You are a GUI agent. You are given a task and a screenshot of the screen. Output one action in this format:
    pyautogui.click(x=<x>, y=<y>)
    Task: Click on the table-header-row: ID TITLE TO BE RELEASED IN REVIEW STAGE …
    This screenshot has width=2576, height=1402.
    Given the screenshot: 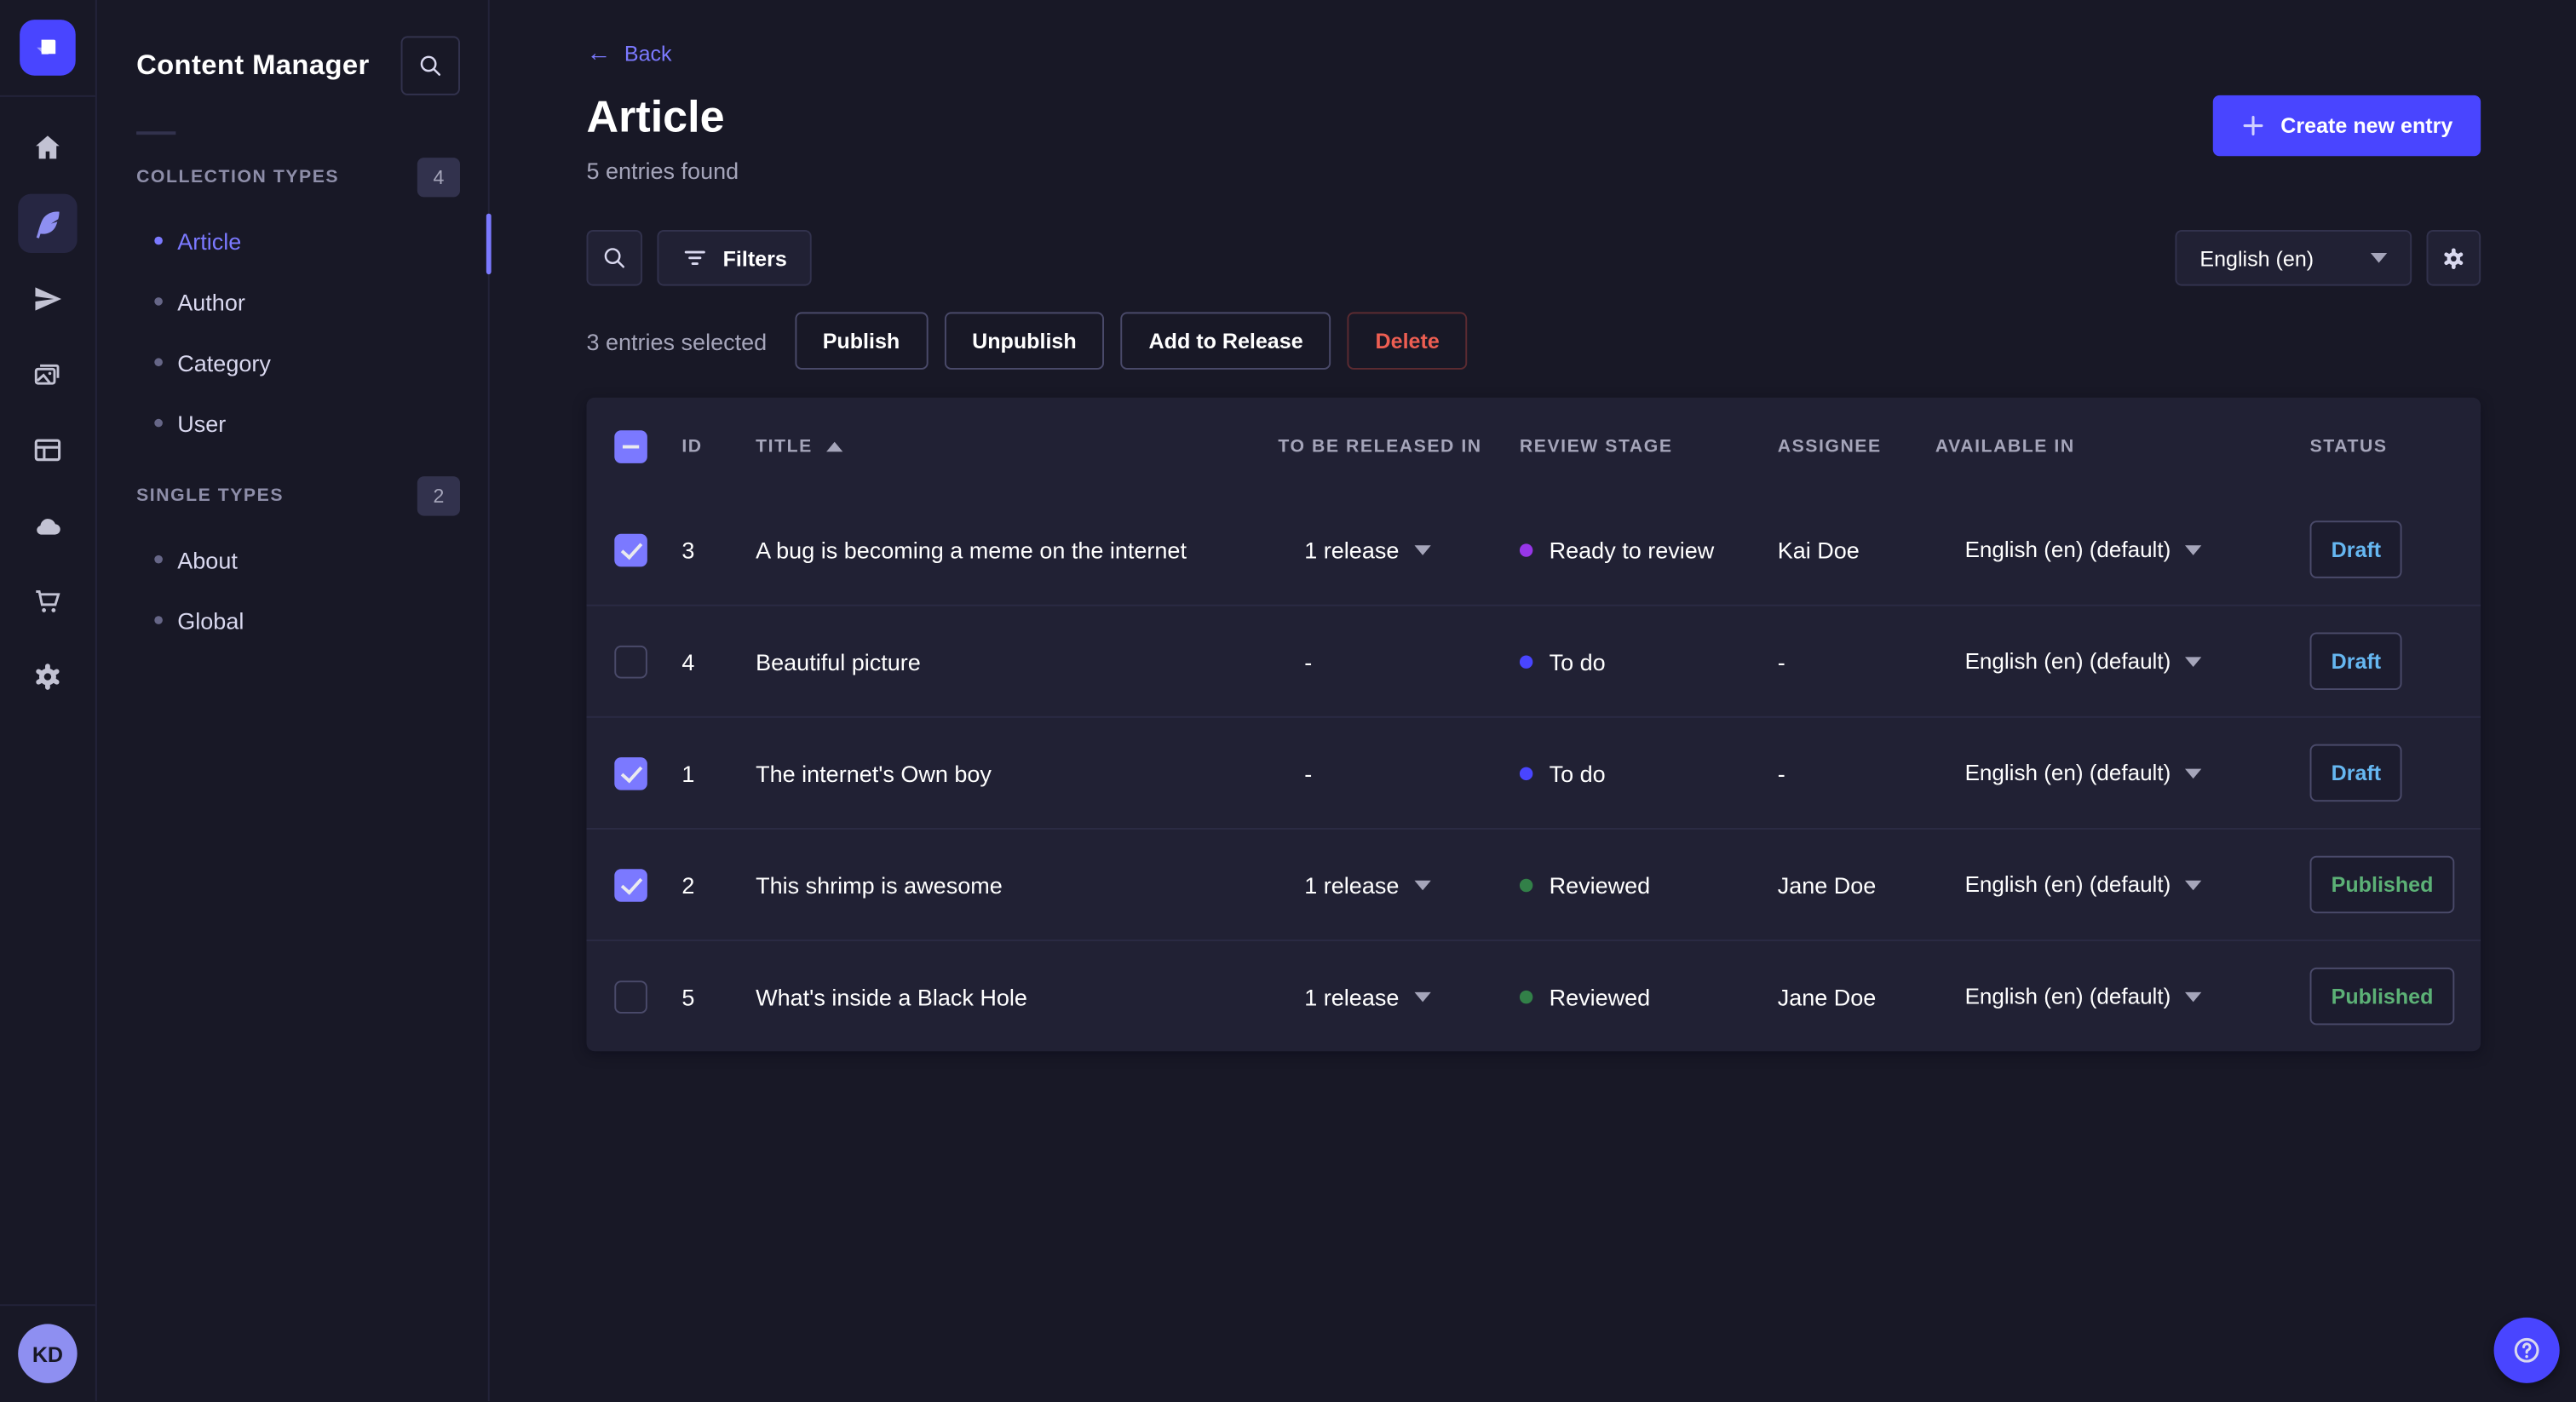 What is the action you would take?
    pyautogui.click(x=1534, y=446)
    